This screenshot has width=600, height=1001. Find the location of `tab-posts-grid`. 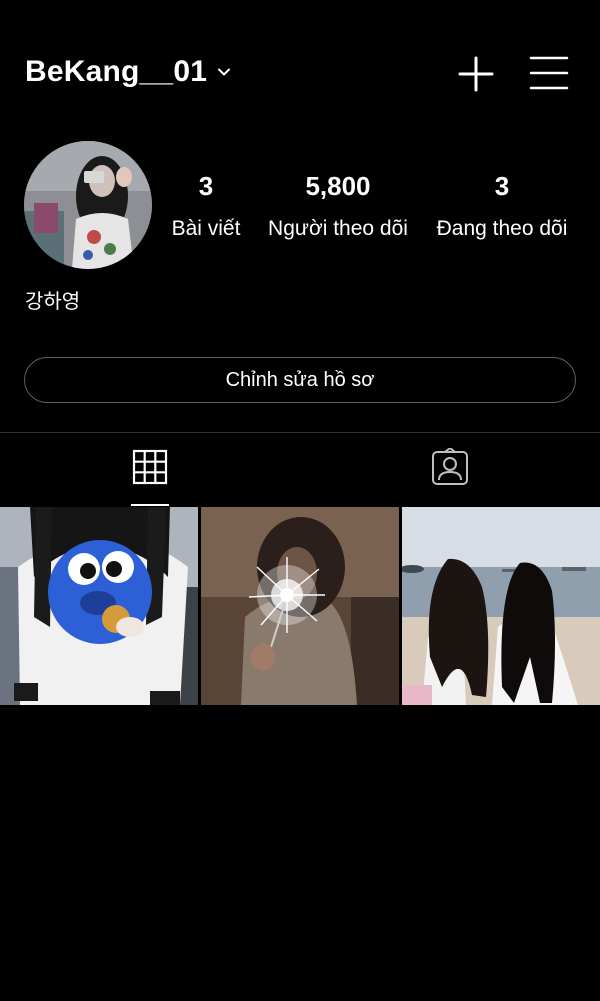

tab-posts-grid is located at coordinates (150, 469).